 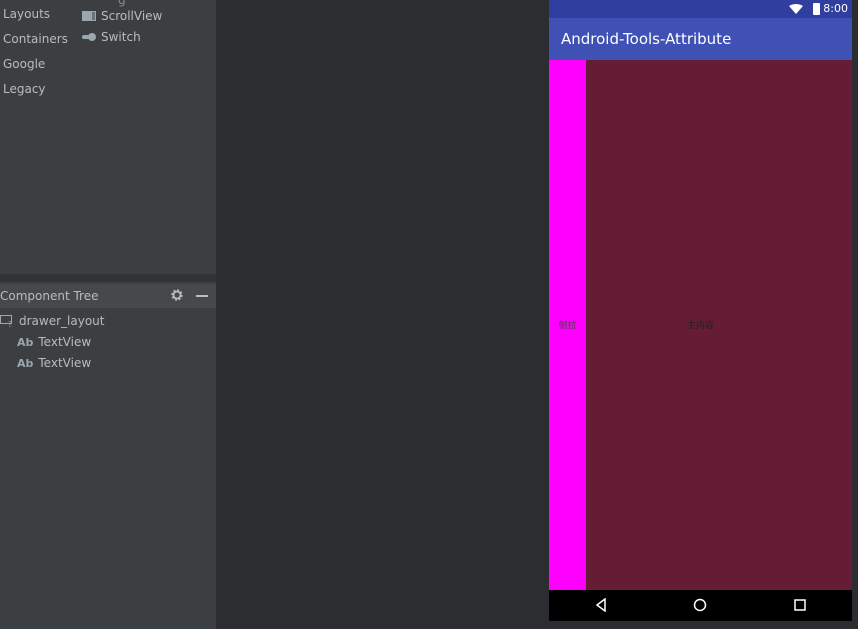 What do you see at coordinates (49, 296) in the screenshot?
I see `component-tree-title: Component Tree` at bounding box center [49, 296].